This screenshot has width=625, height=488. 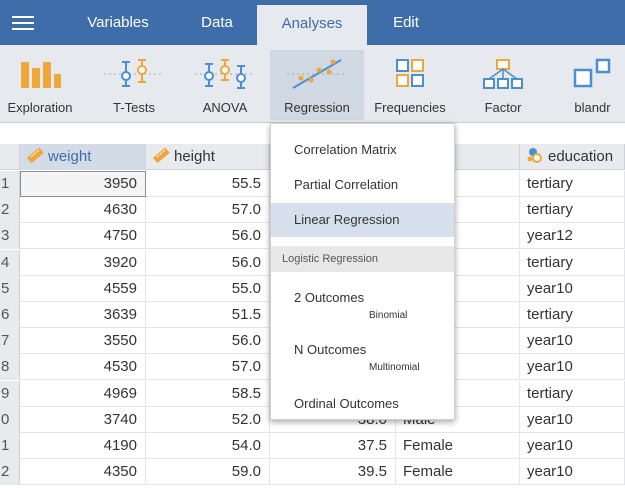 I want to click on exploration-button: Exploration, so click(x=40, y=85).